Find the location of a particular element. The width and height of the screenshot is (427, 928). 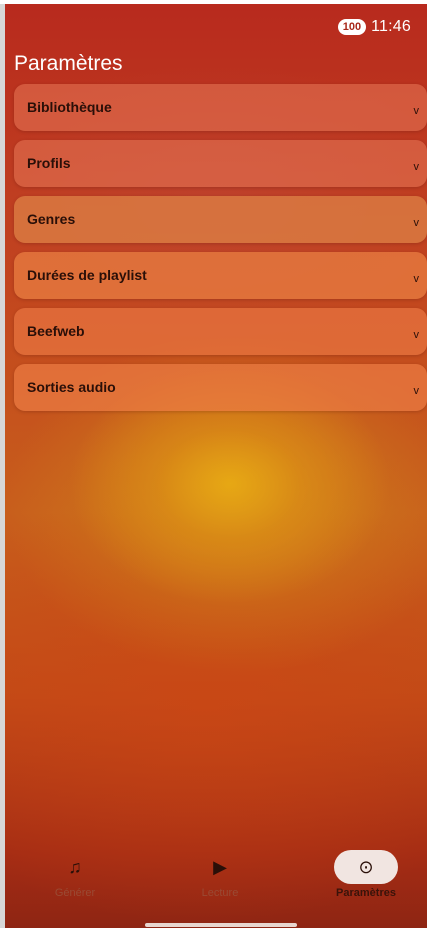

status-bar: 100 11:46 is located at coordinates (374, 27).